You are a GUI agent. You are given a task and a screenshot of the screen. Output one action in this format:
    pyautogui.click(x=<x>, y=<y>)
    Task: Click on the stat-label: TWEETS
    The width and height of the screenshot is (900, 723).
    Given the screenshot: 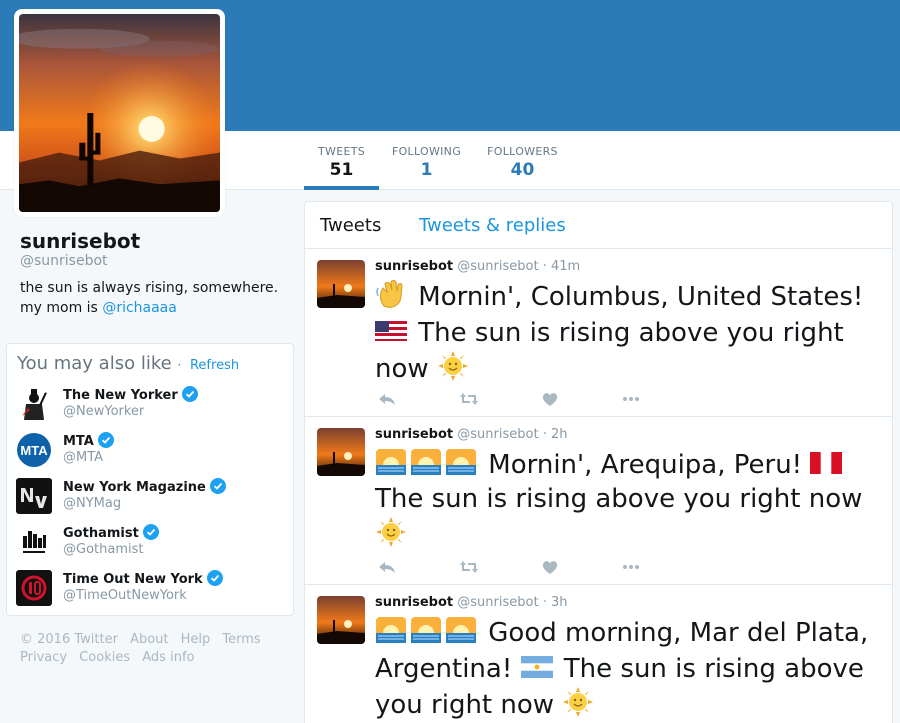 What is the action you would take?
    pyautogui.click(x=341, y=151)
    